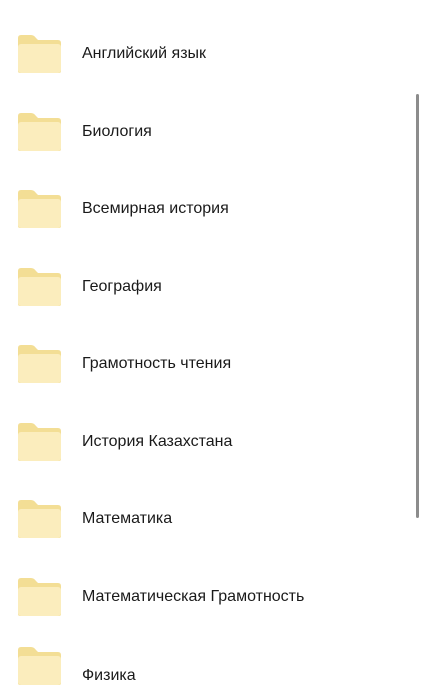 The image size is (423, 698). I want to click on folder-name: Физика, so click(109, 675).